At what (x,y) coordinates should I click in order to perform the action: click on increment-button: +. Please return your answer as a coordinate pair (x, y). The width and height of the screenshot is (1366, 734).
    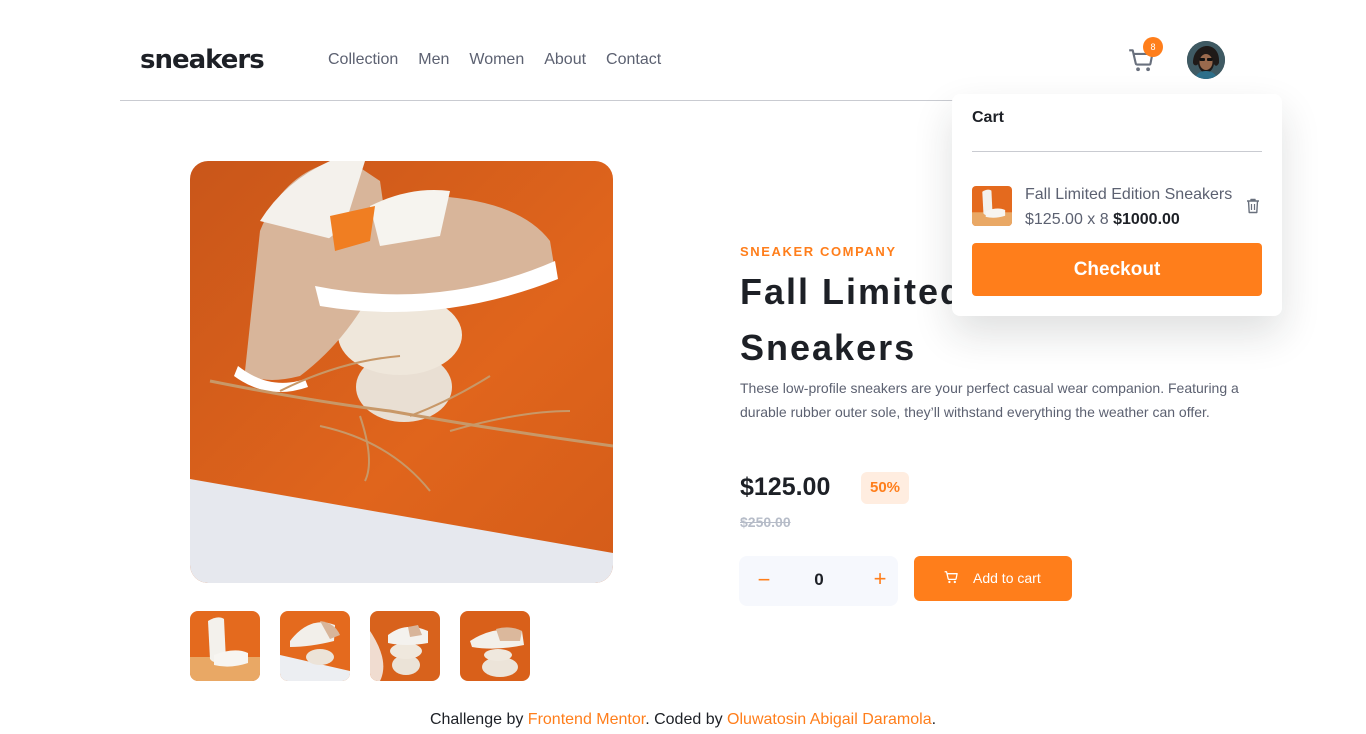
    Looking at the image, I should click on (880, 579).